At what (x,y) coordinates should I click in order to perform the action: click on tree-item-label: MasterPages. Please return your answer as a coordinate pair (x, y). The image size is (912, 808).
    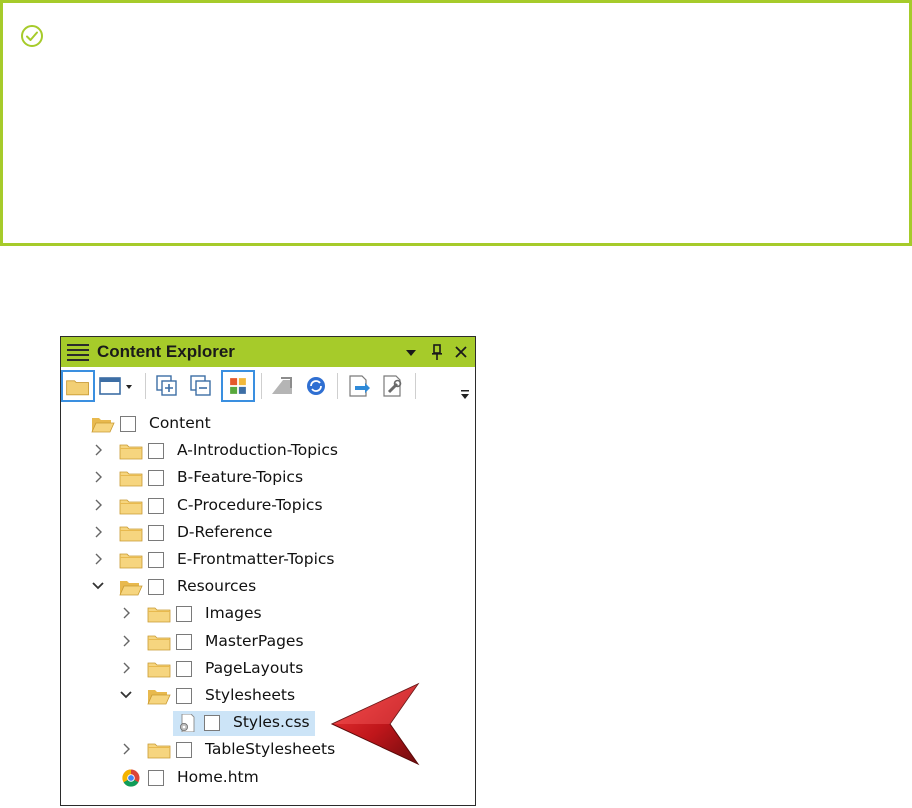
    Looking at the image, I should click on (254, 641).